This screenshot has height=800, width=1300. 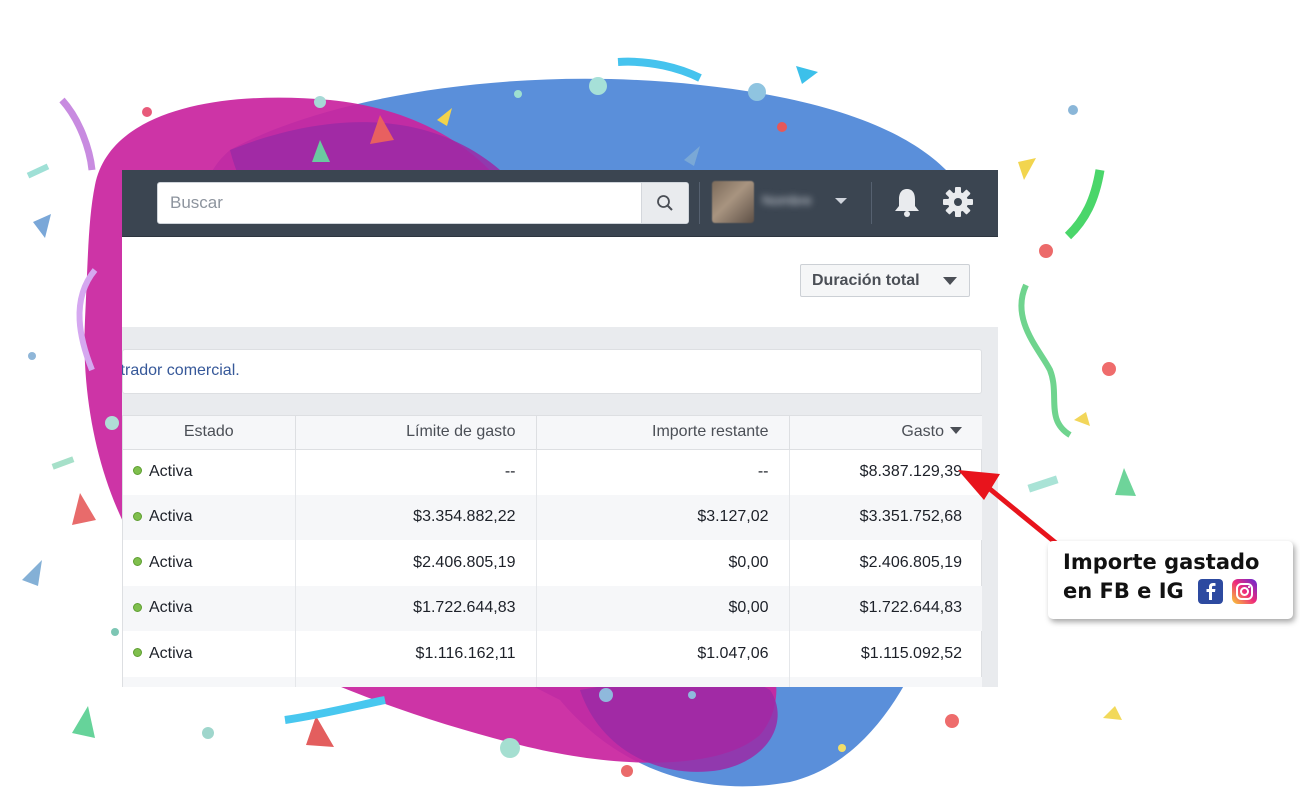 I want to click on facebook-icon, so click(x=1210, y=591).